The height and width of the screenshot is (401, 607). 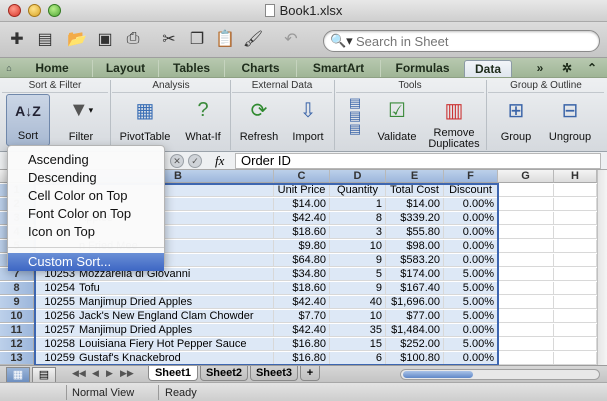 I want to click on tab-data: Data, so click(x=488, y=68).